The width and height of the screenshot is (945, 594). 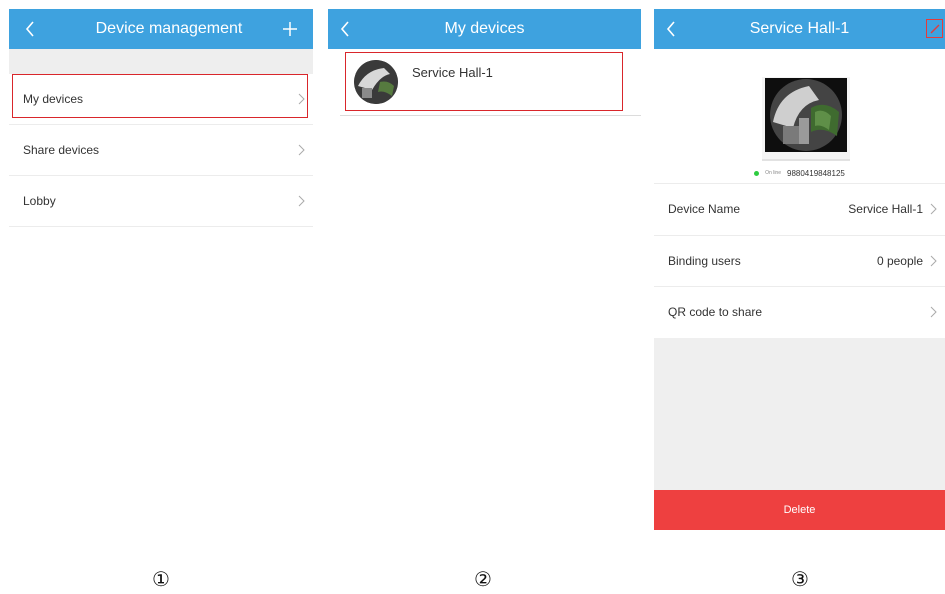 What do you see at coordinates (816, 173) in the screenshot?
I see `device-id: 9880419848125` at bounding box center [816, 173].